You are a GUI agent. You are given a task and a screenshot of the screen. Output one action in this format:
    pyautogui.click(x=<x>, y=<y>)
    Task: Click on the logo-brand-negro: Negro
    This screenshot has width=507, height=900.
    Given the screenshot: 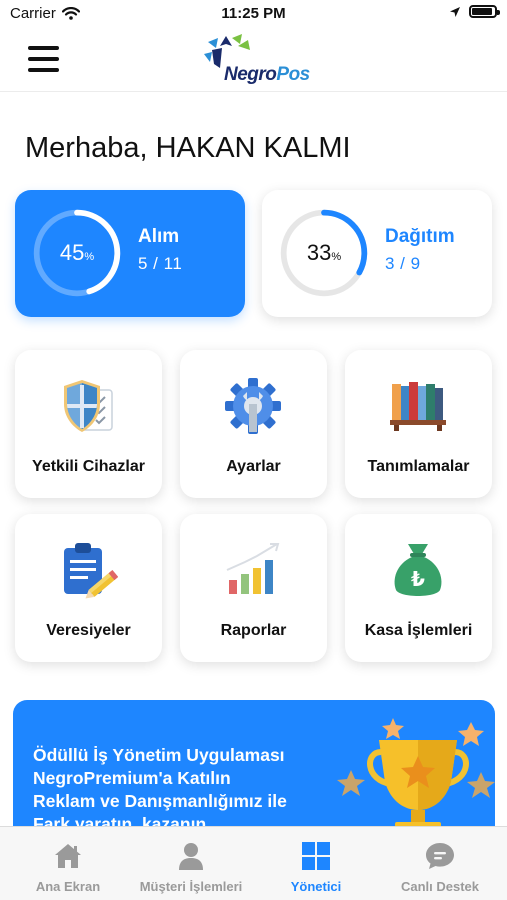 What is the action you would take?
    pyautogui.click(x=250, y=74)
    